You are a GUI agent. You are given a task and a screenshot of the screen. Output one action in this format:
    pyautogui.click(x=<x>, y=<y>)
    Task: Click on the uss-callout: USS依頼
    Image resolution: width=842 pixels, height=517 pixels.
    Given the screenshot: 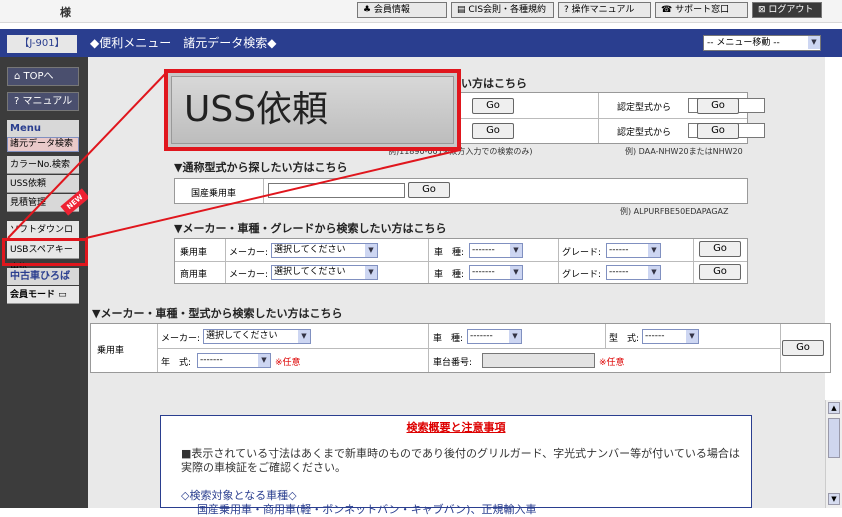 What is the action you would take?
    pyautogui.click(x=312, y=110)
    